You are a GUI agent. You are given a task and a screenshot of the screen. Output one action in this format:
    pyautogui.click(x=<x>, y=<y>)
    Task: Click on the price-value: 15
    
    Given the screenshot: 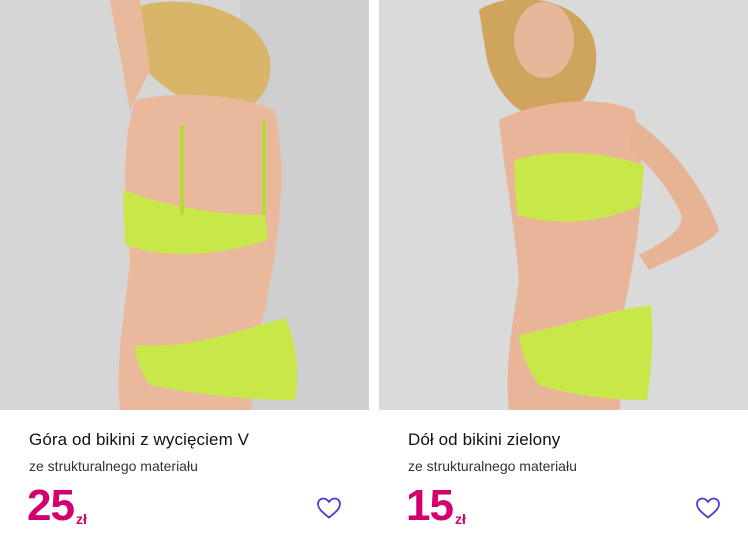 What is the action you would take?
    pyautogui.click(x=430, y=505)
    